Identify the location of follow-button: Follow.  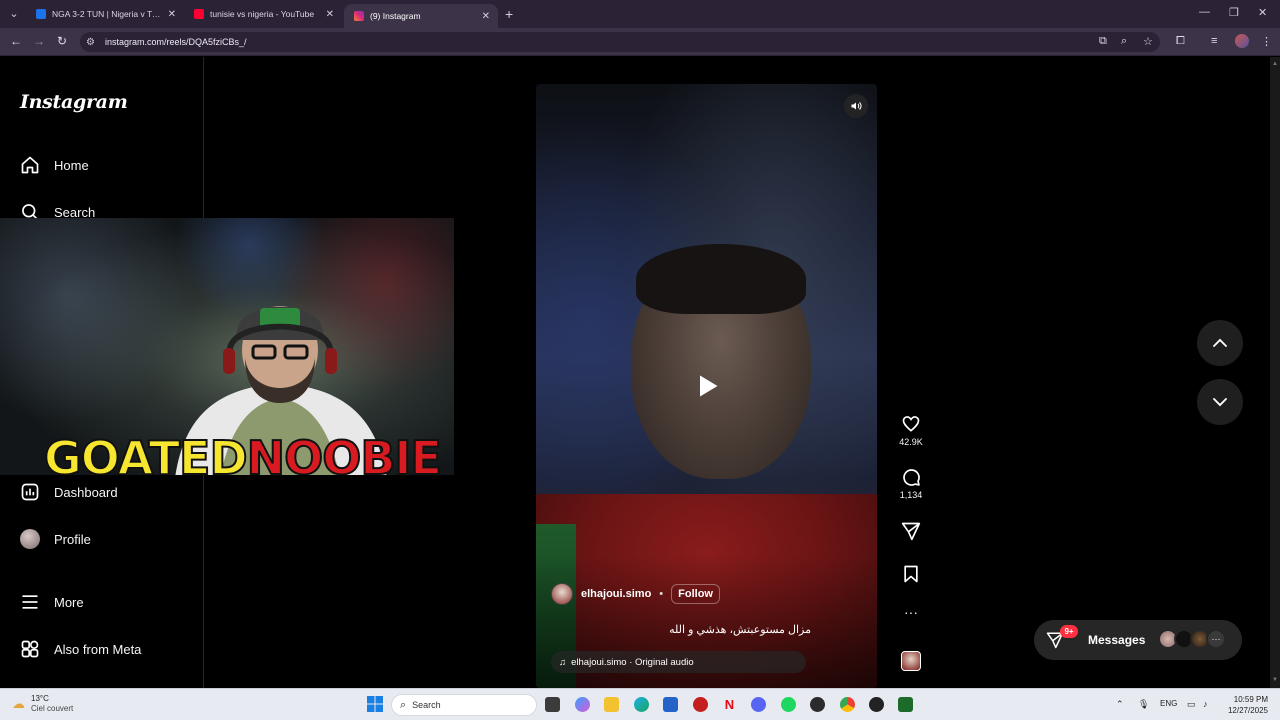
(695, 594).